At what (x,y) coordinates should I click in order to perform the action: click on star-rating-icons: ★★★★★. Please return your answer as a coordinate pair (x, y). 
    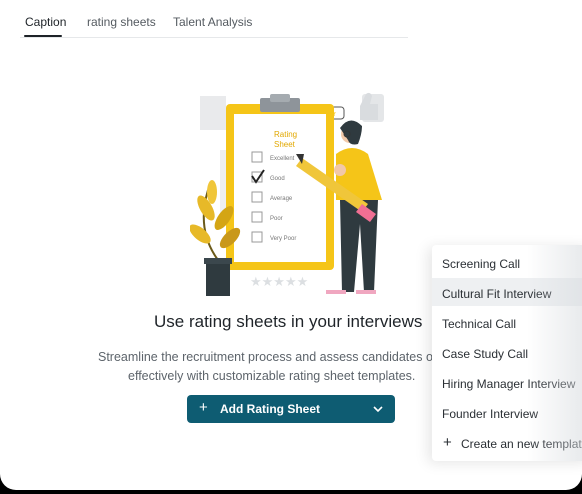
    Looking at the image, I should click on (279, 281).